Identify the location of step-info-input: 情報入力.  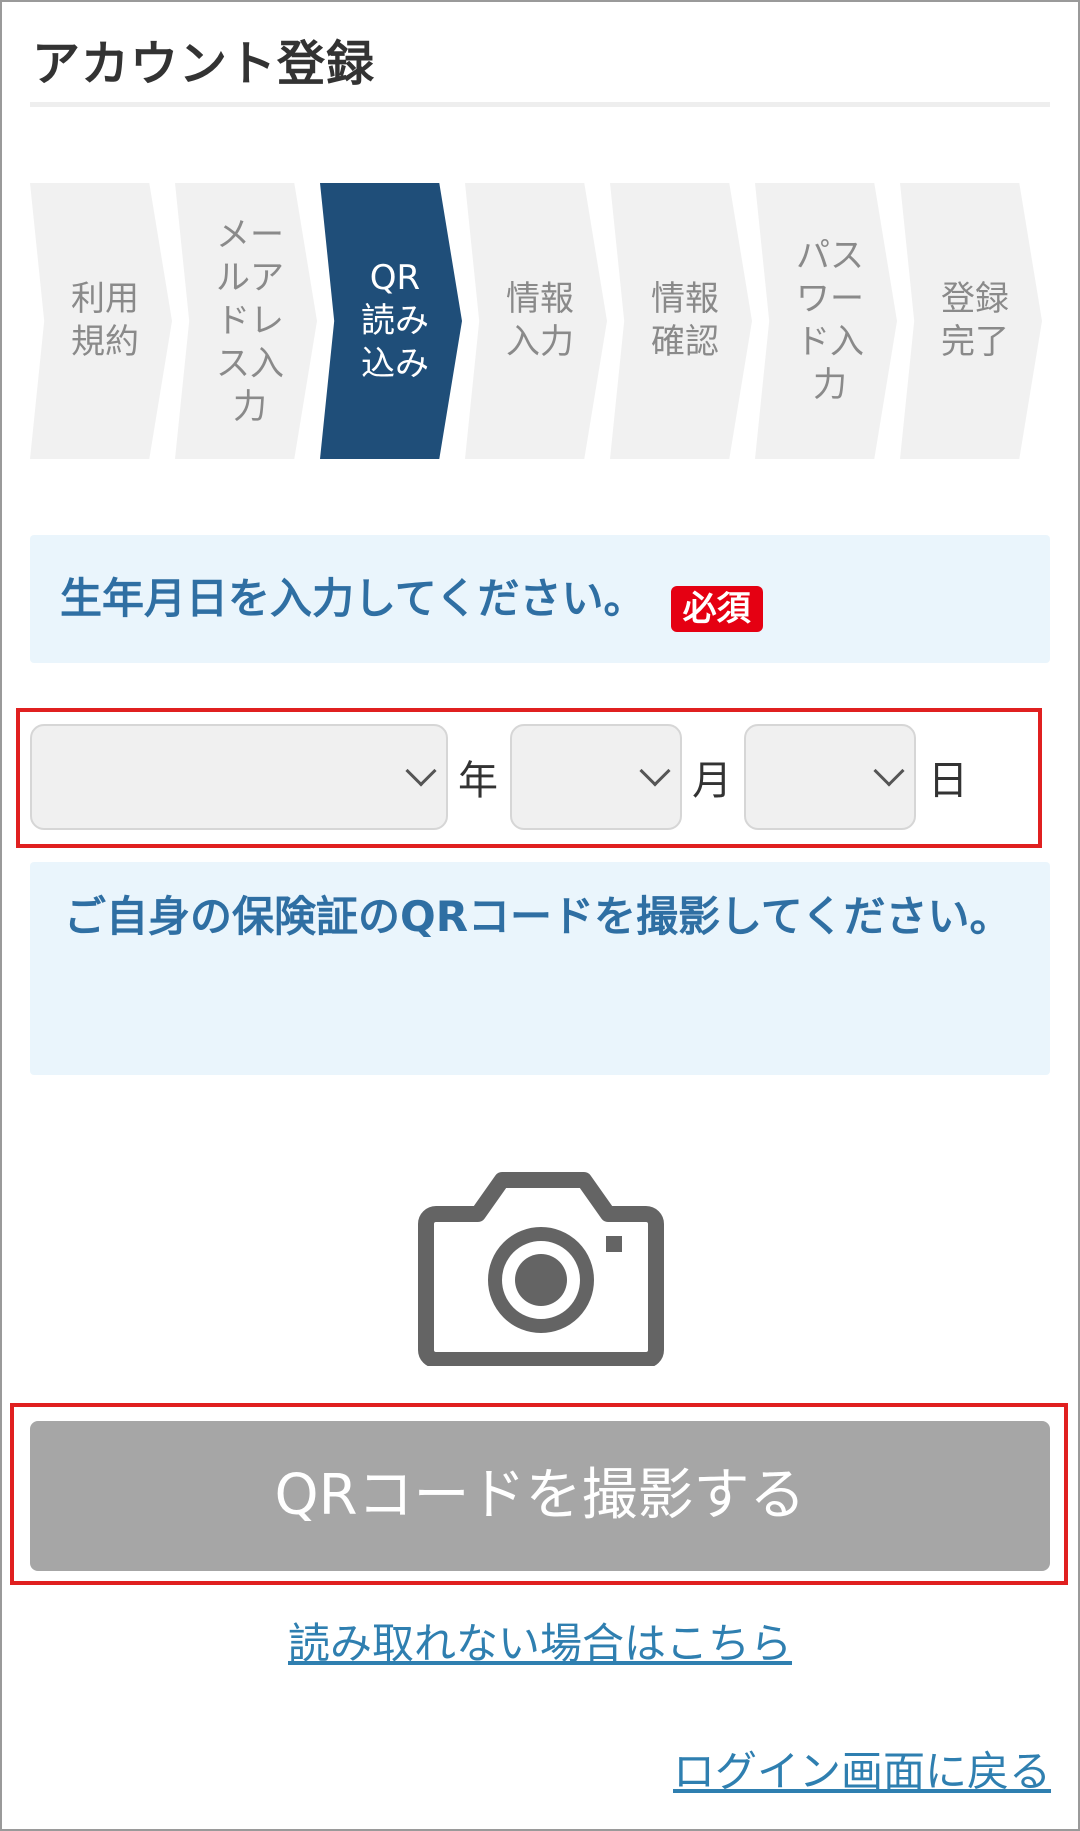
(536, 321).